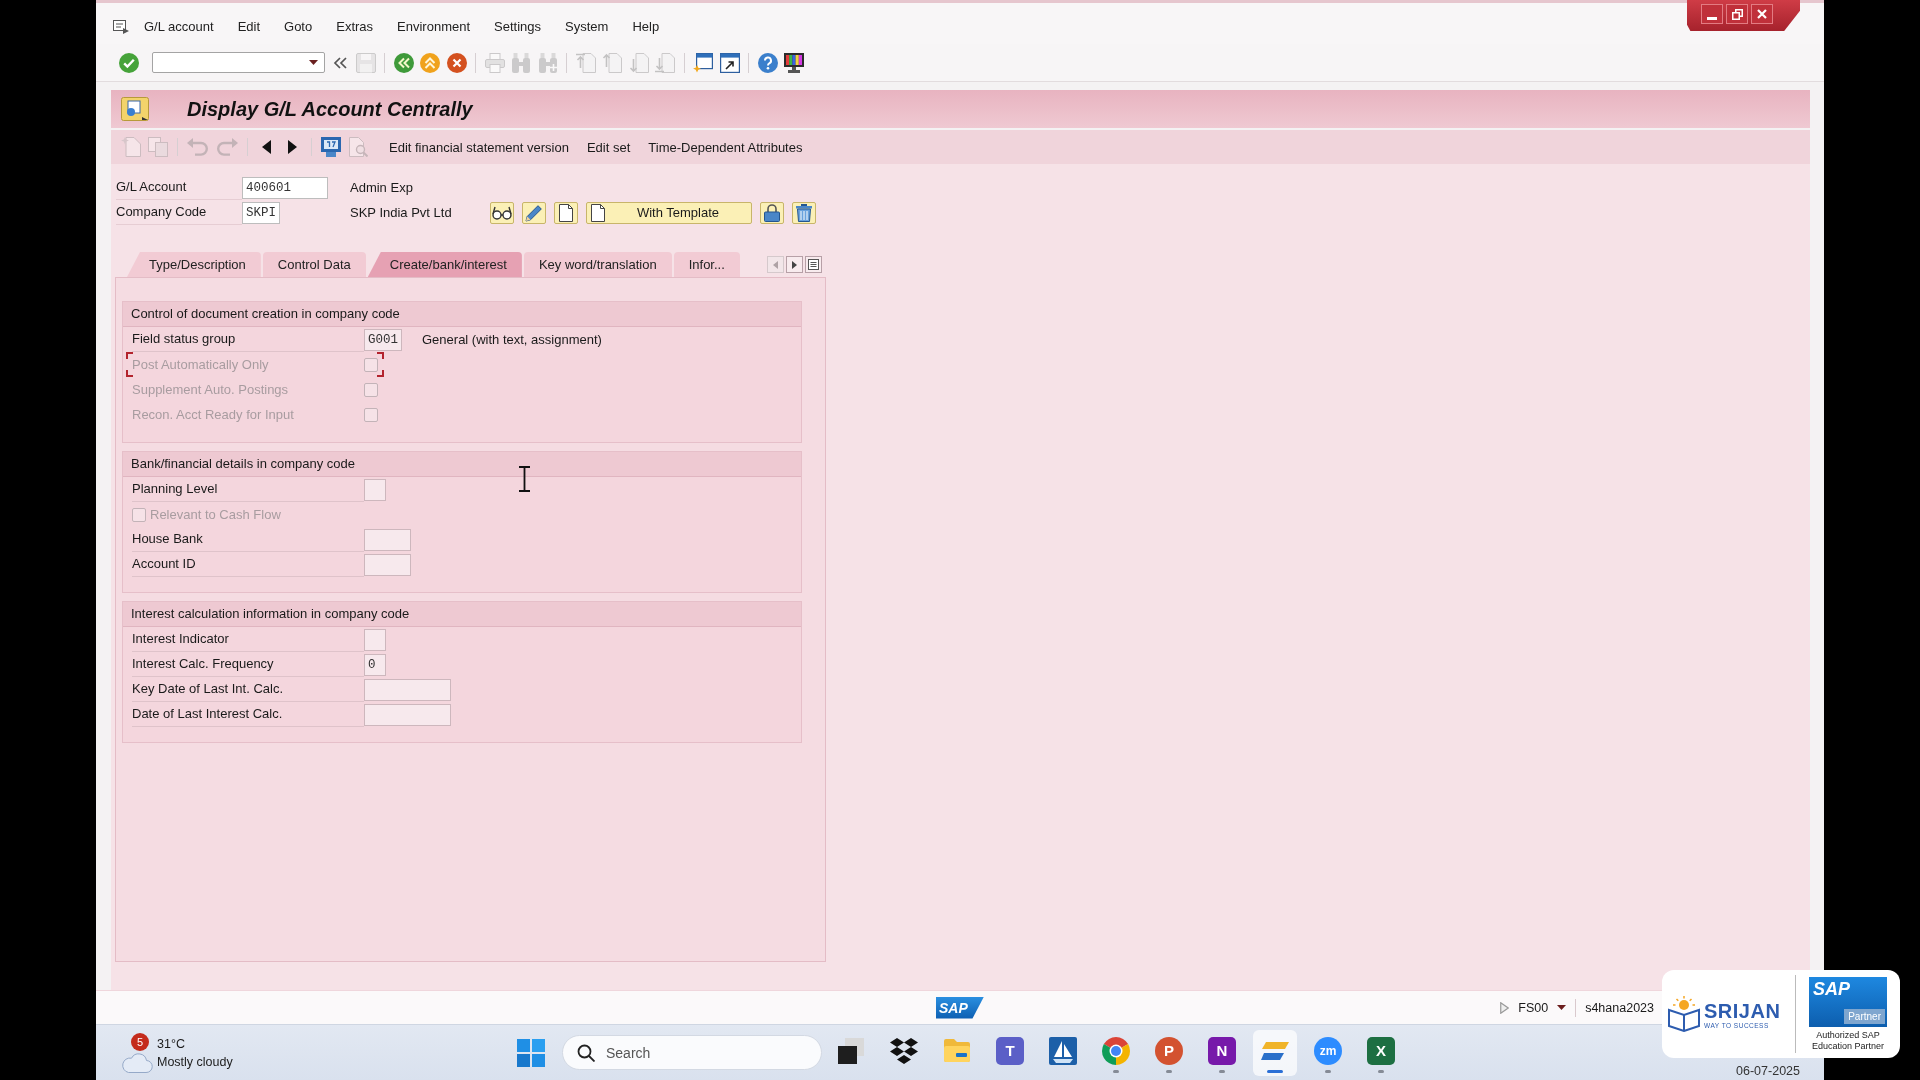 This screenshot has height=1080, width=1920. I want to click on menu-icon, so click(121, 26).